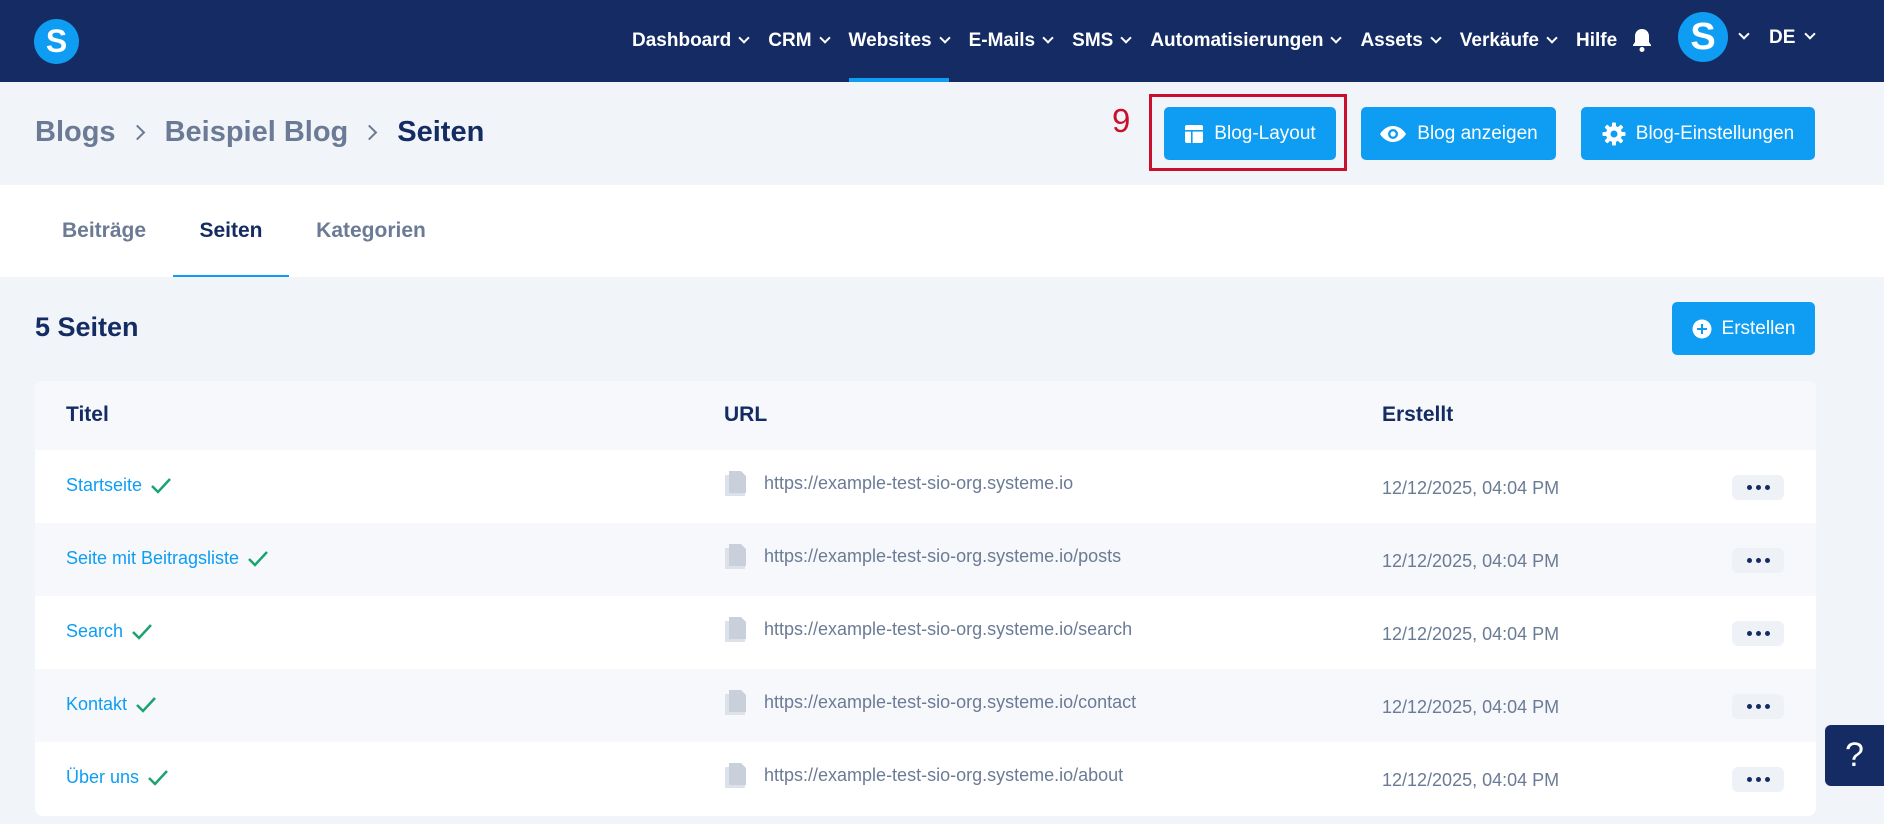  I want to click on column-header-title: Titel, so click(87, 414).